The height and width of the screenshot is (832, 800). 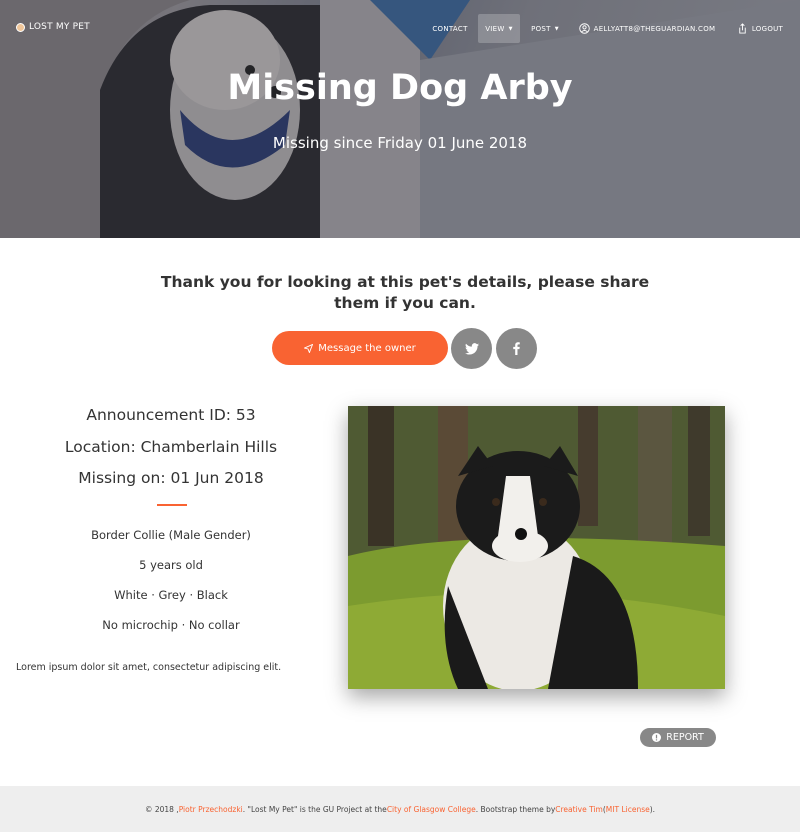 I want to click on nav-post-label: POST, so click(x=541, y=28).